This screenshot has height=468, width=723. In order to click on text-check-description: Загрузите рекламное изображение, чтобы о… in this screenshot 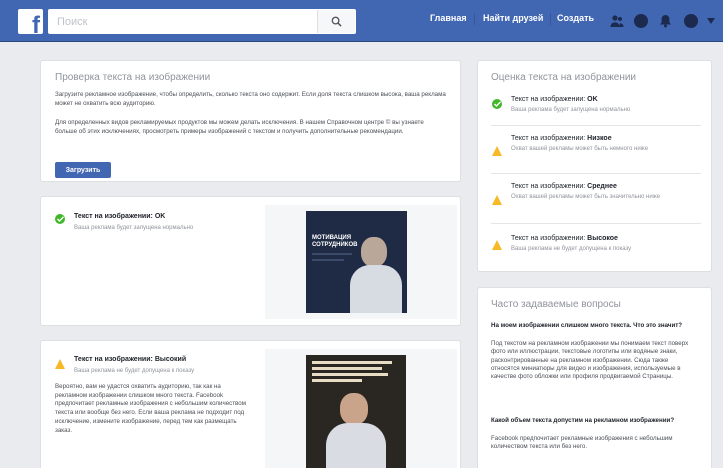, I will do `click(250, 99)`.